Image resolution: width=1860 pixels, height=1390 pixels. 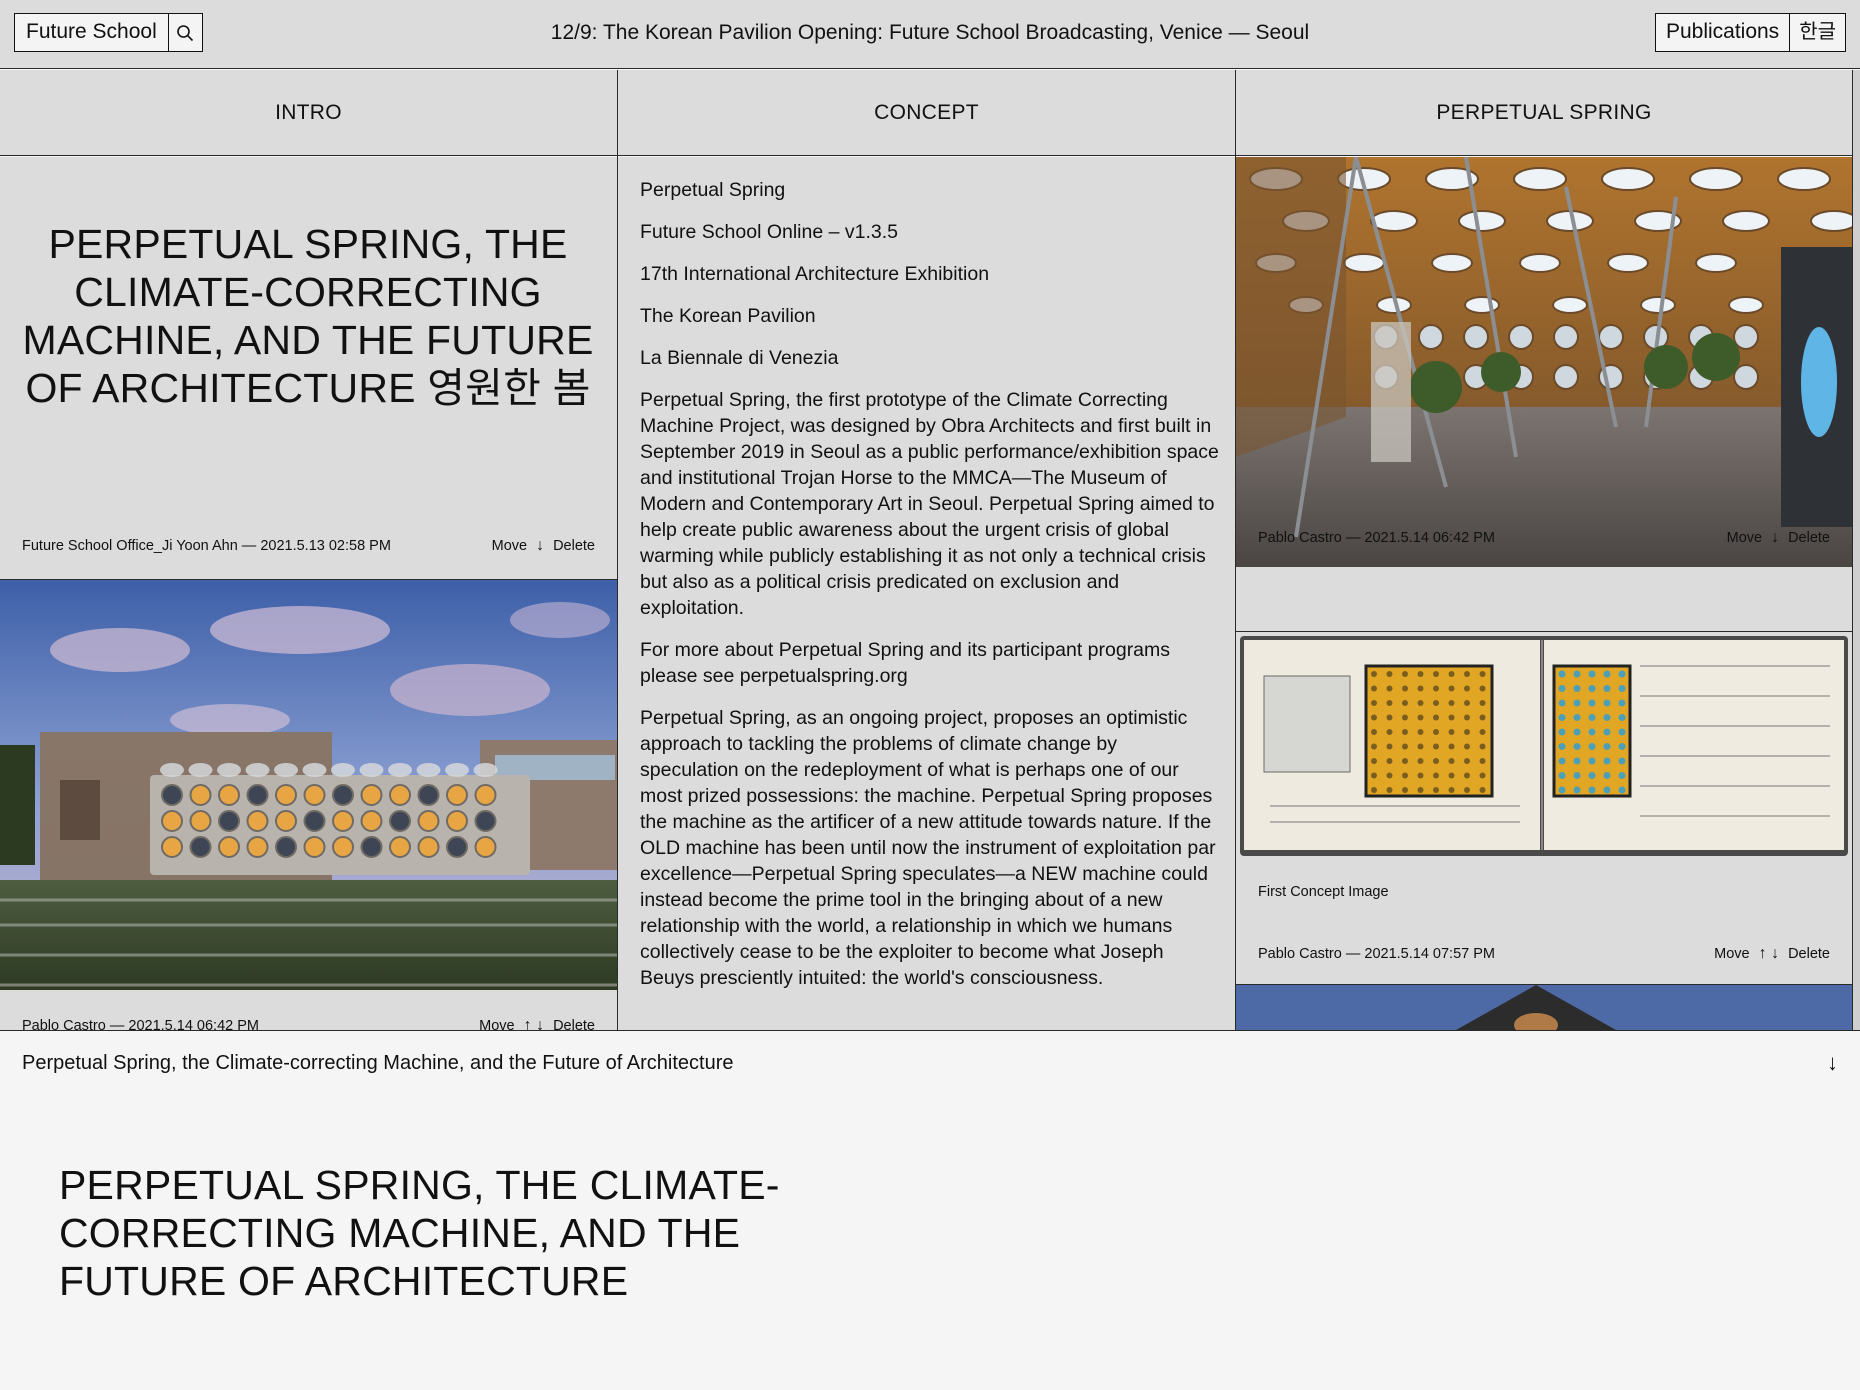 What do you see at coordinates (91, 32) in the screenshot?
I see `brand-link: Future School` at bounding box center [91, 32].